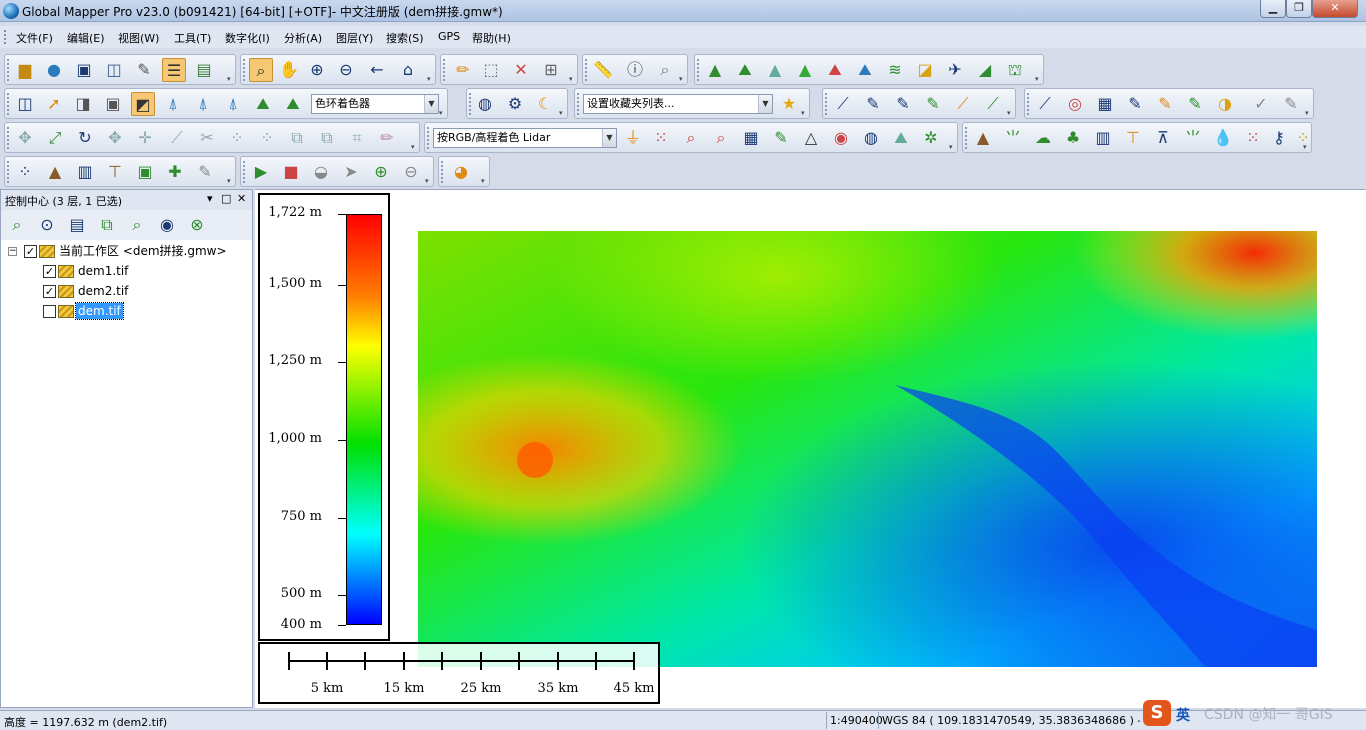 The height and width of the screenshot is (730, 1366). Describe the element at coordinates (34, 38) in the screenshot. I see `menu-file: 文件(F)` at that location.